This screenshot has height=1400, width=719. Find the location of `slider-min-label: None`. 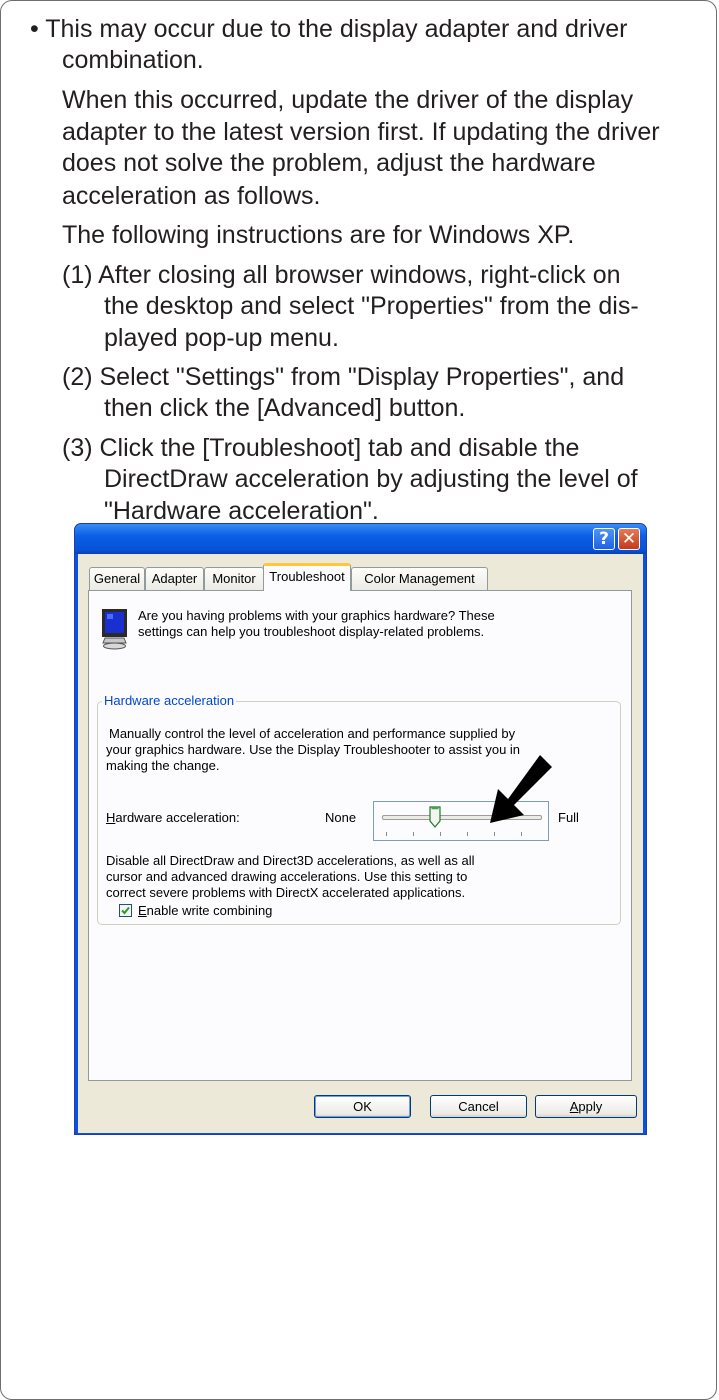

slider-min-label: None is located at coordinates (341, 817).